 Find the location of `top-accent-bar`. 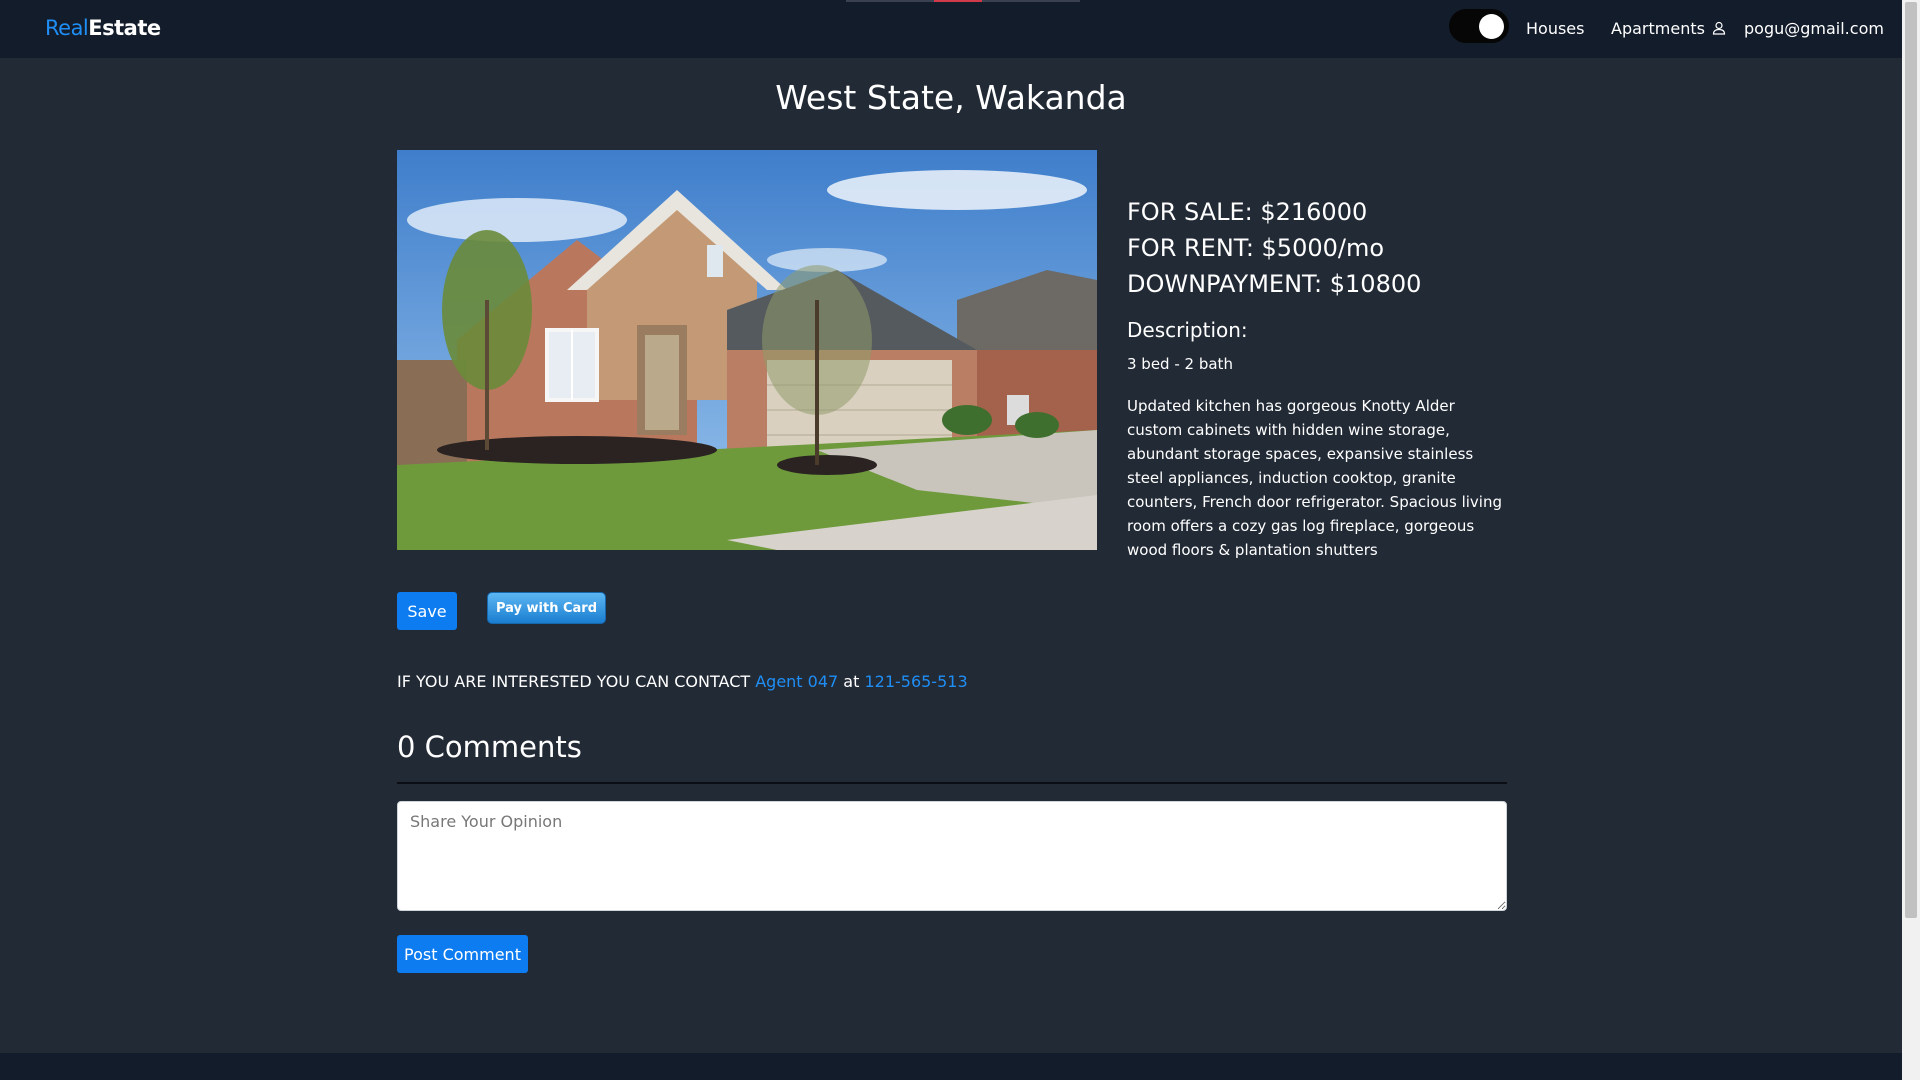

top-accent-bar is located at coordinates (963, 1).